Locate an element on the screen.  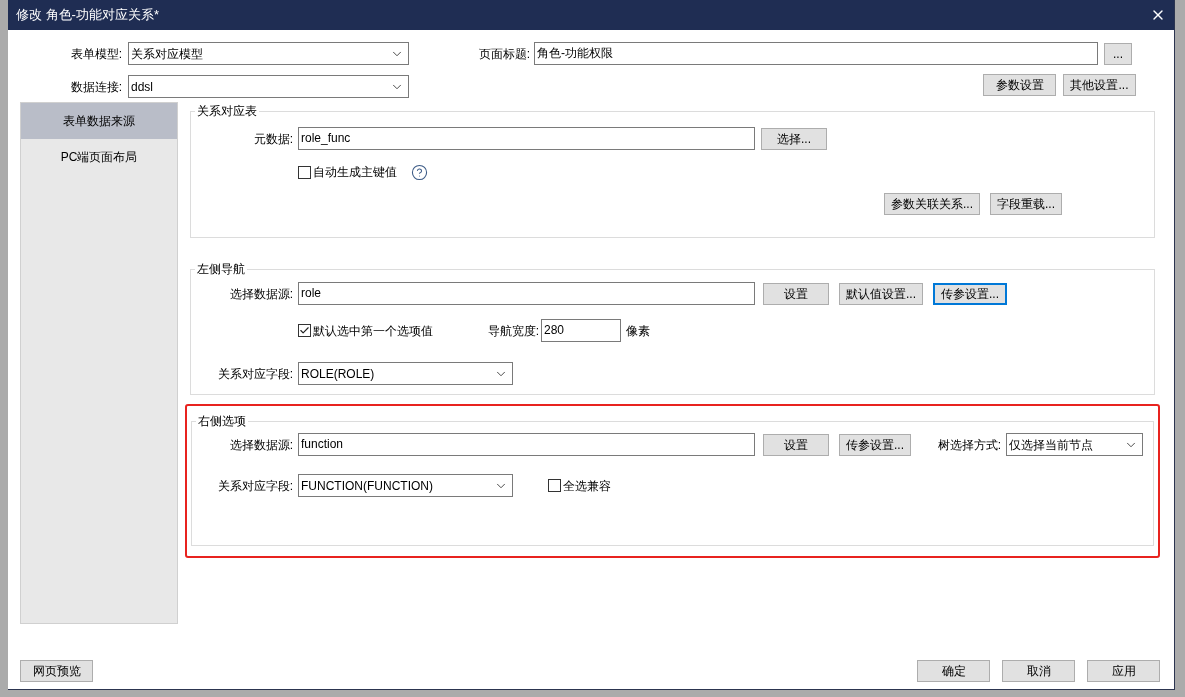
button: 确定 is located at coordinates (953, 671).